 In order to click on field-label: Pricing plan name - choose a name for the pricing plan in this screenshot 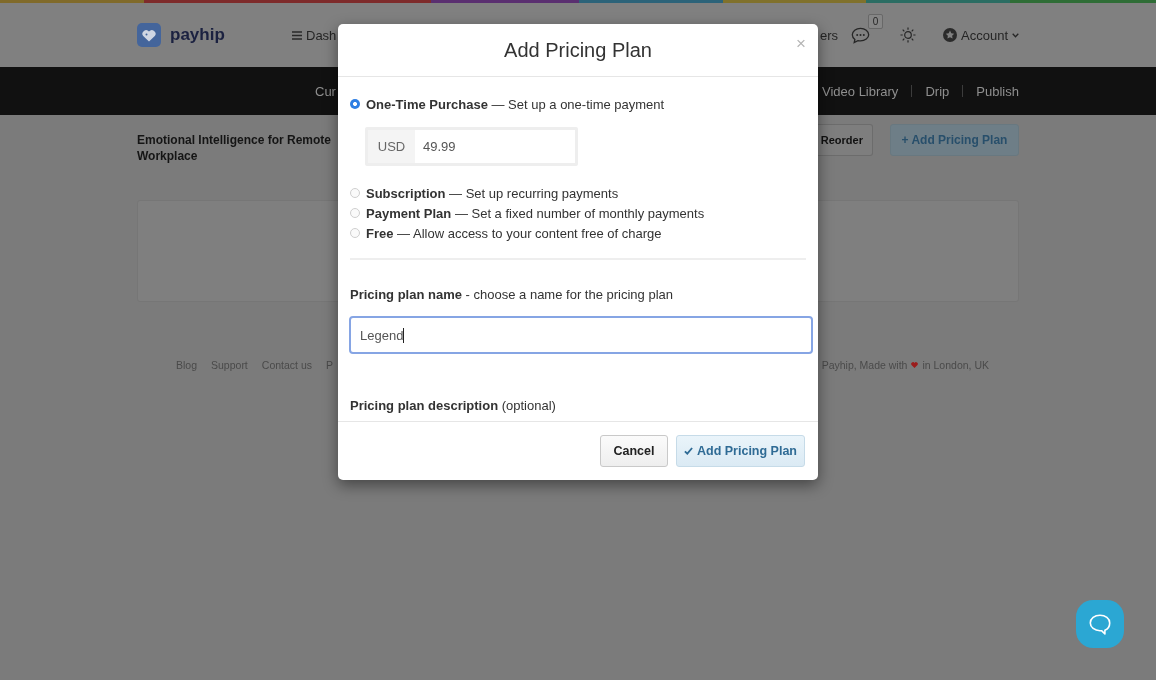, I will do `click(512, 295)`.